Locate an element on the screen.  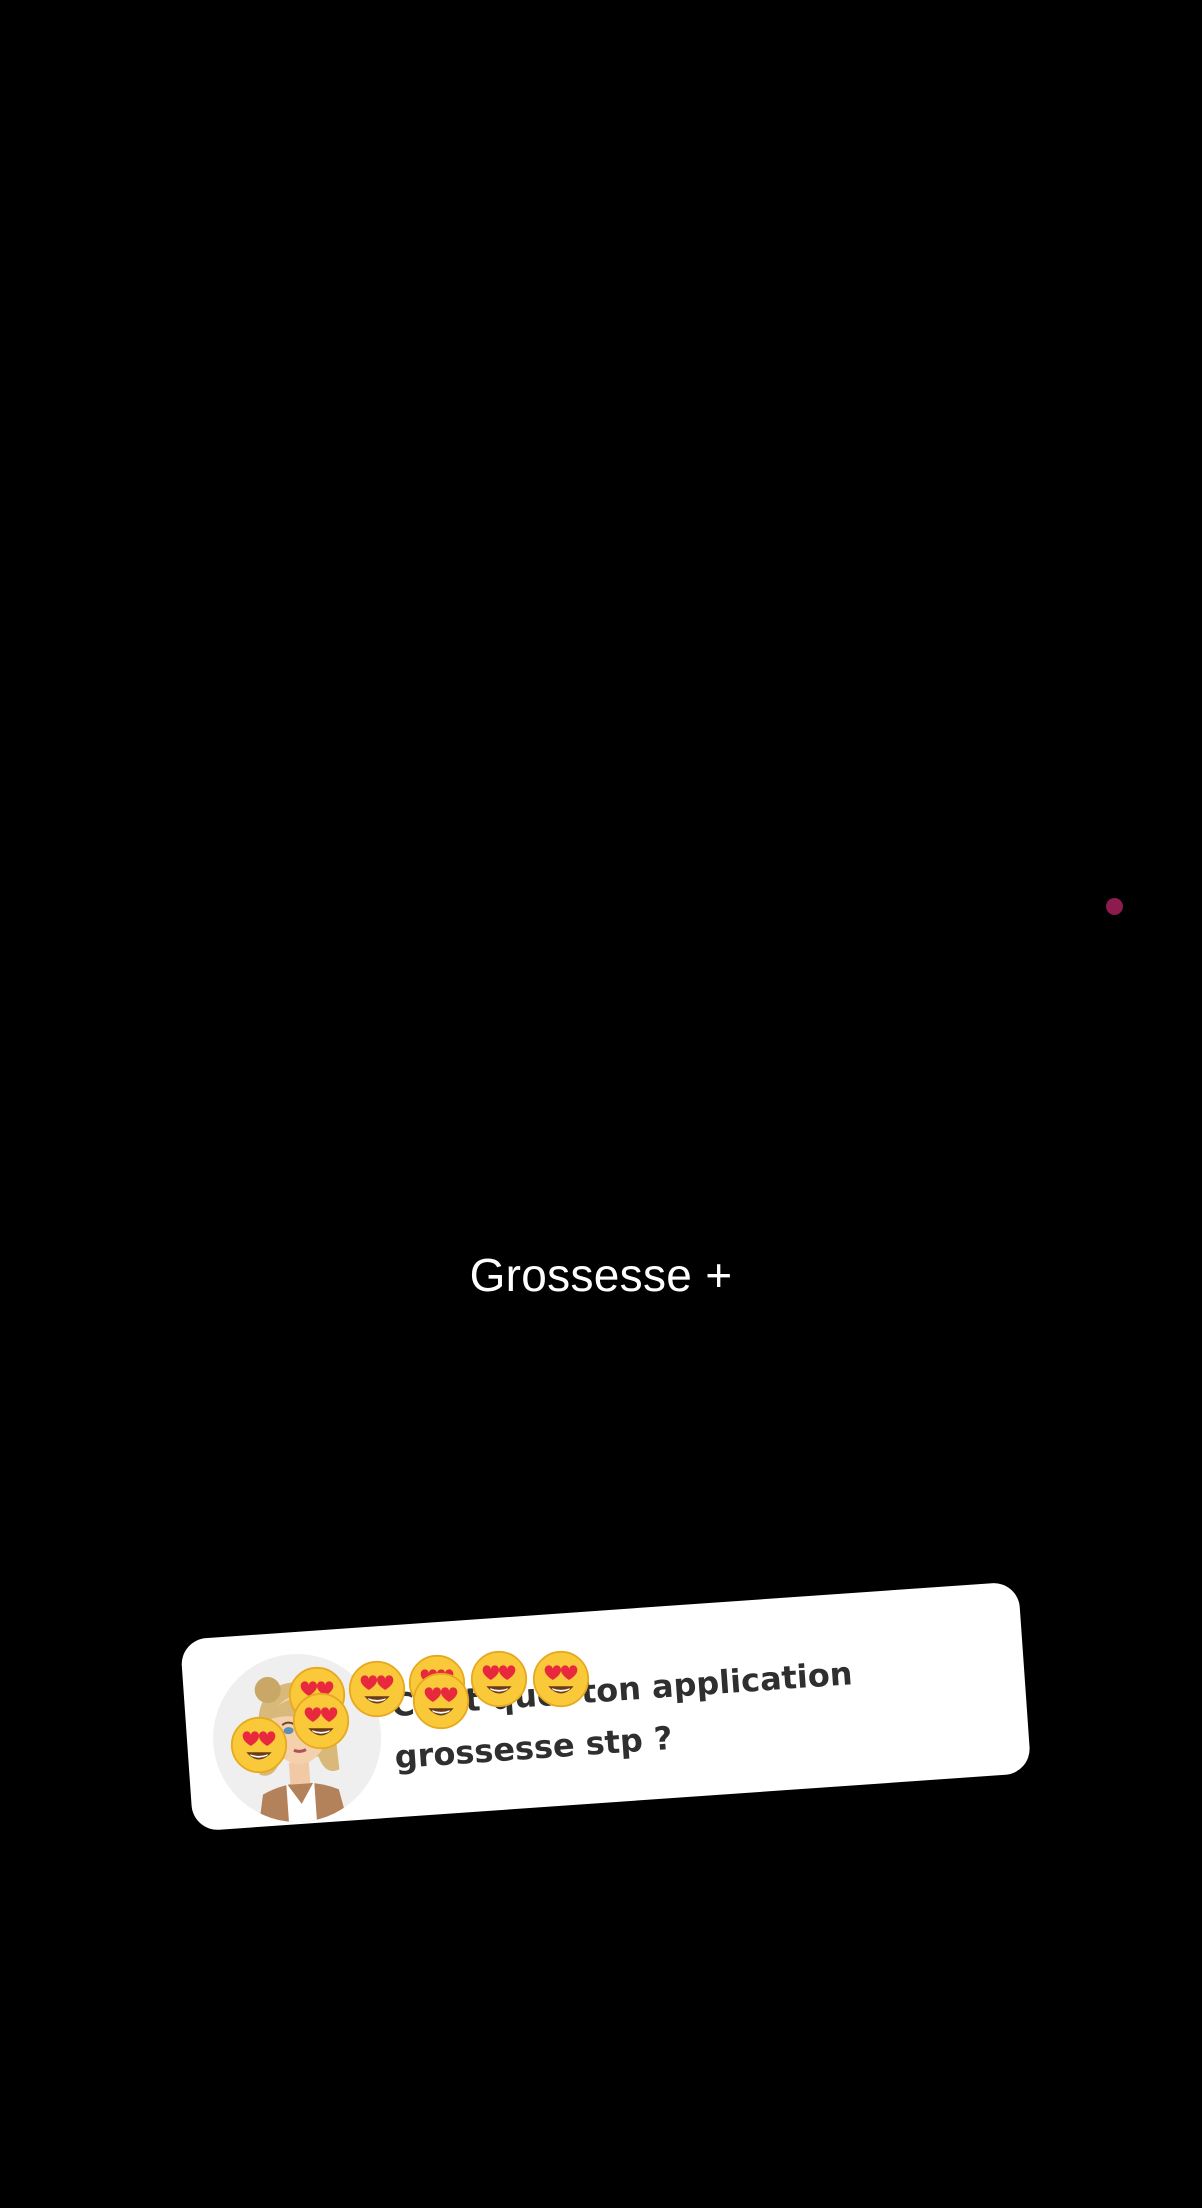
story-title: Grossesse + is located at coordinates (601, 1275).